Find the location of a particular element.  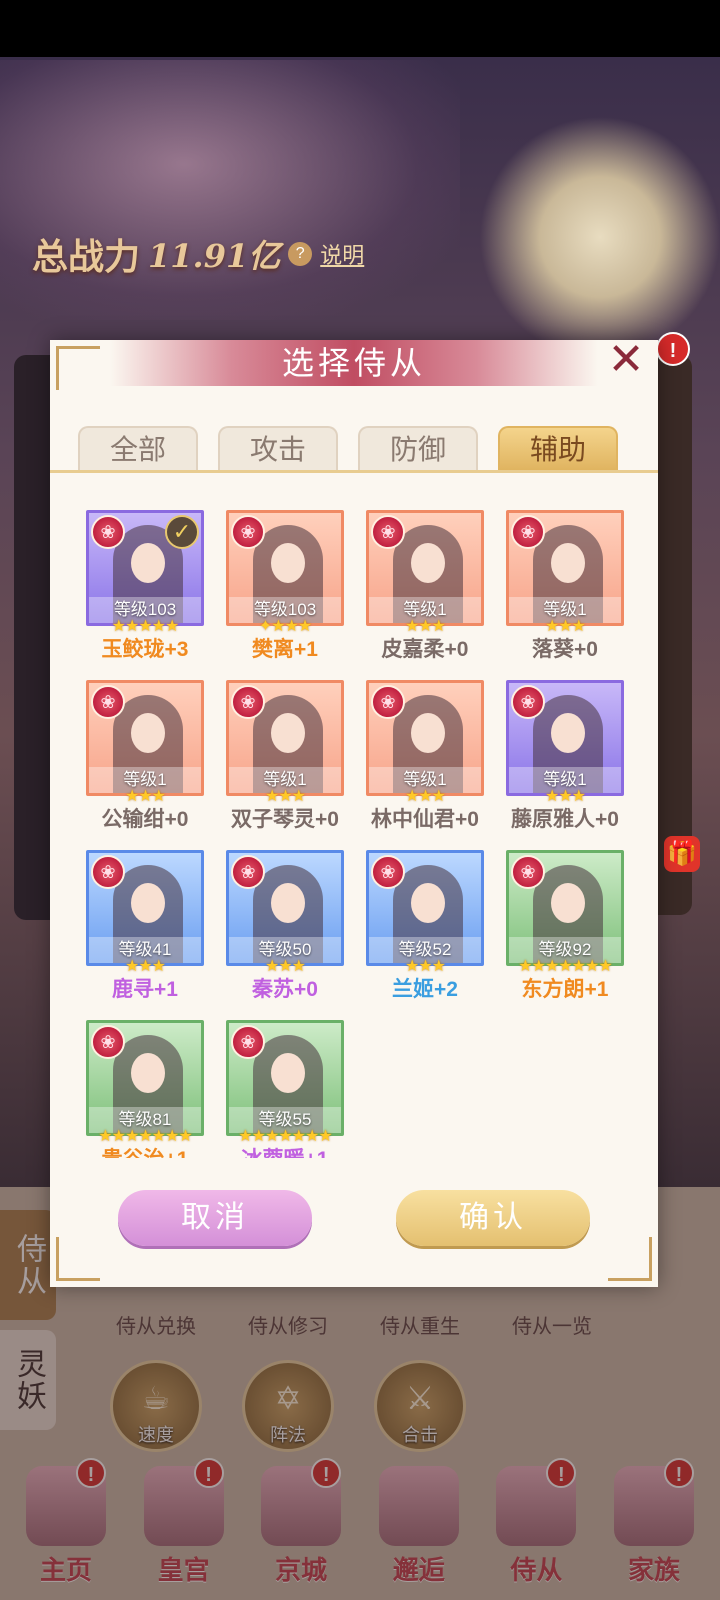

gift-icon: 🎁 is located at coordinates (682, 854).